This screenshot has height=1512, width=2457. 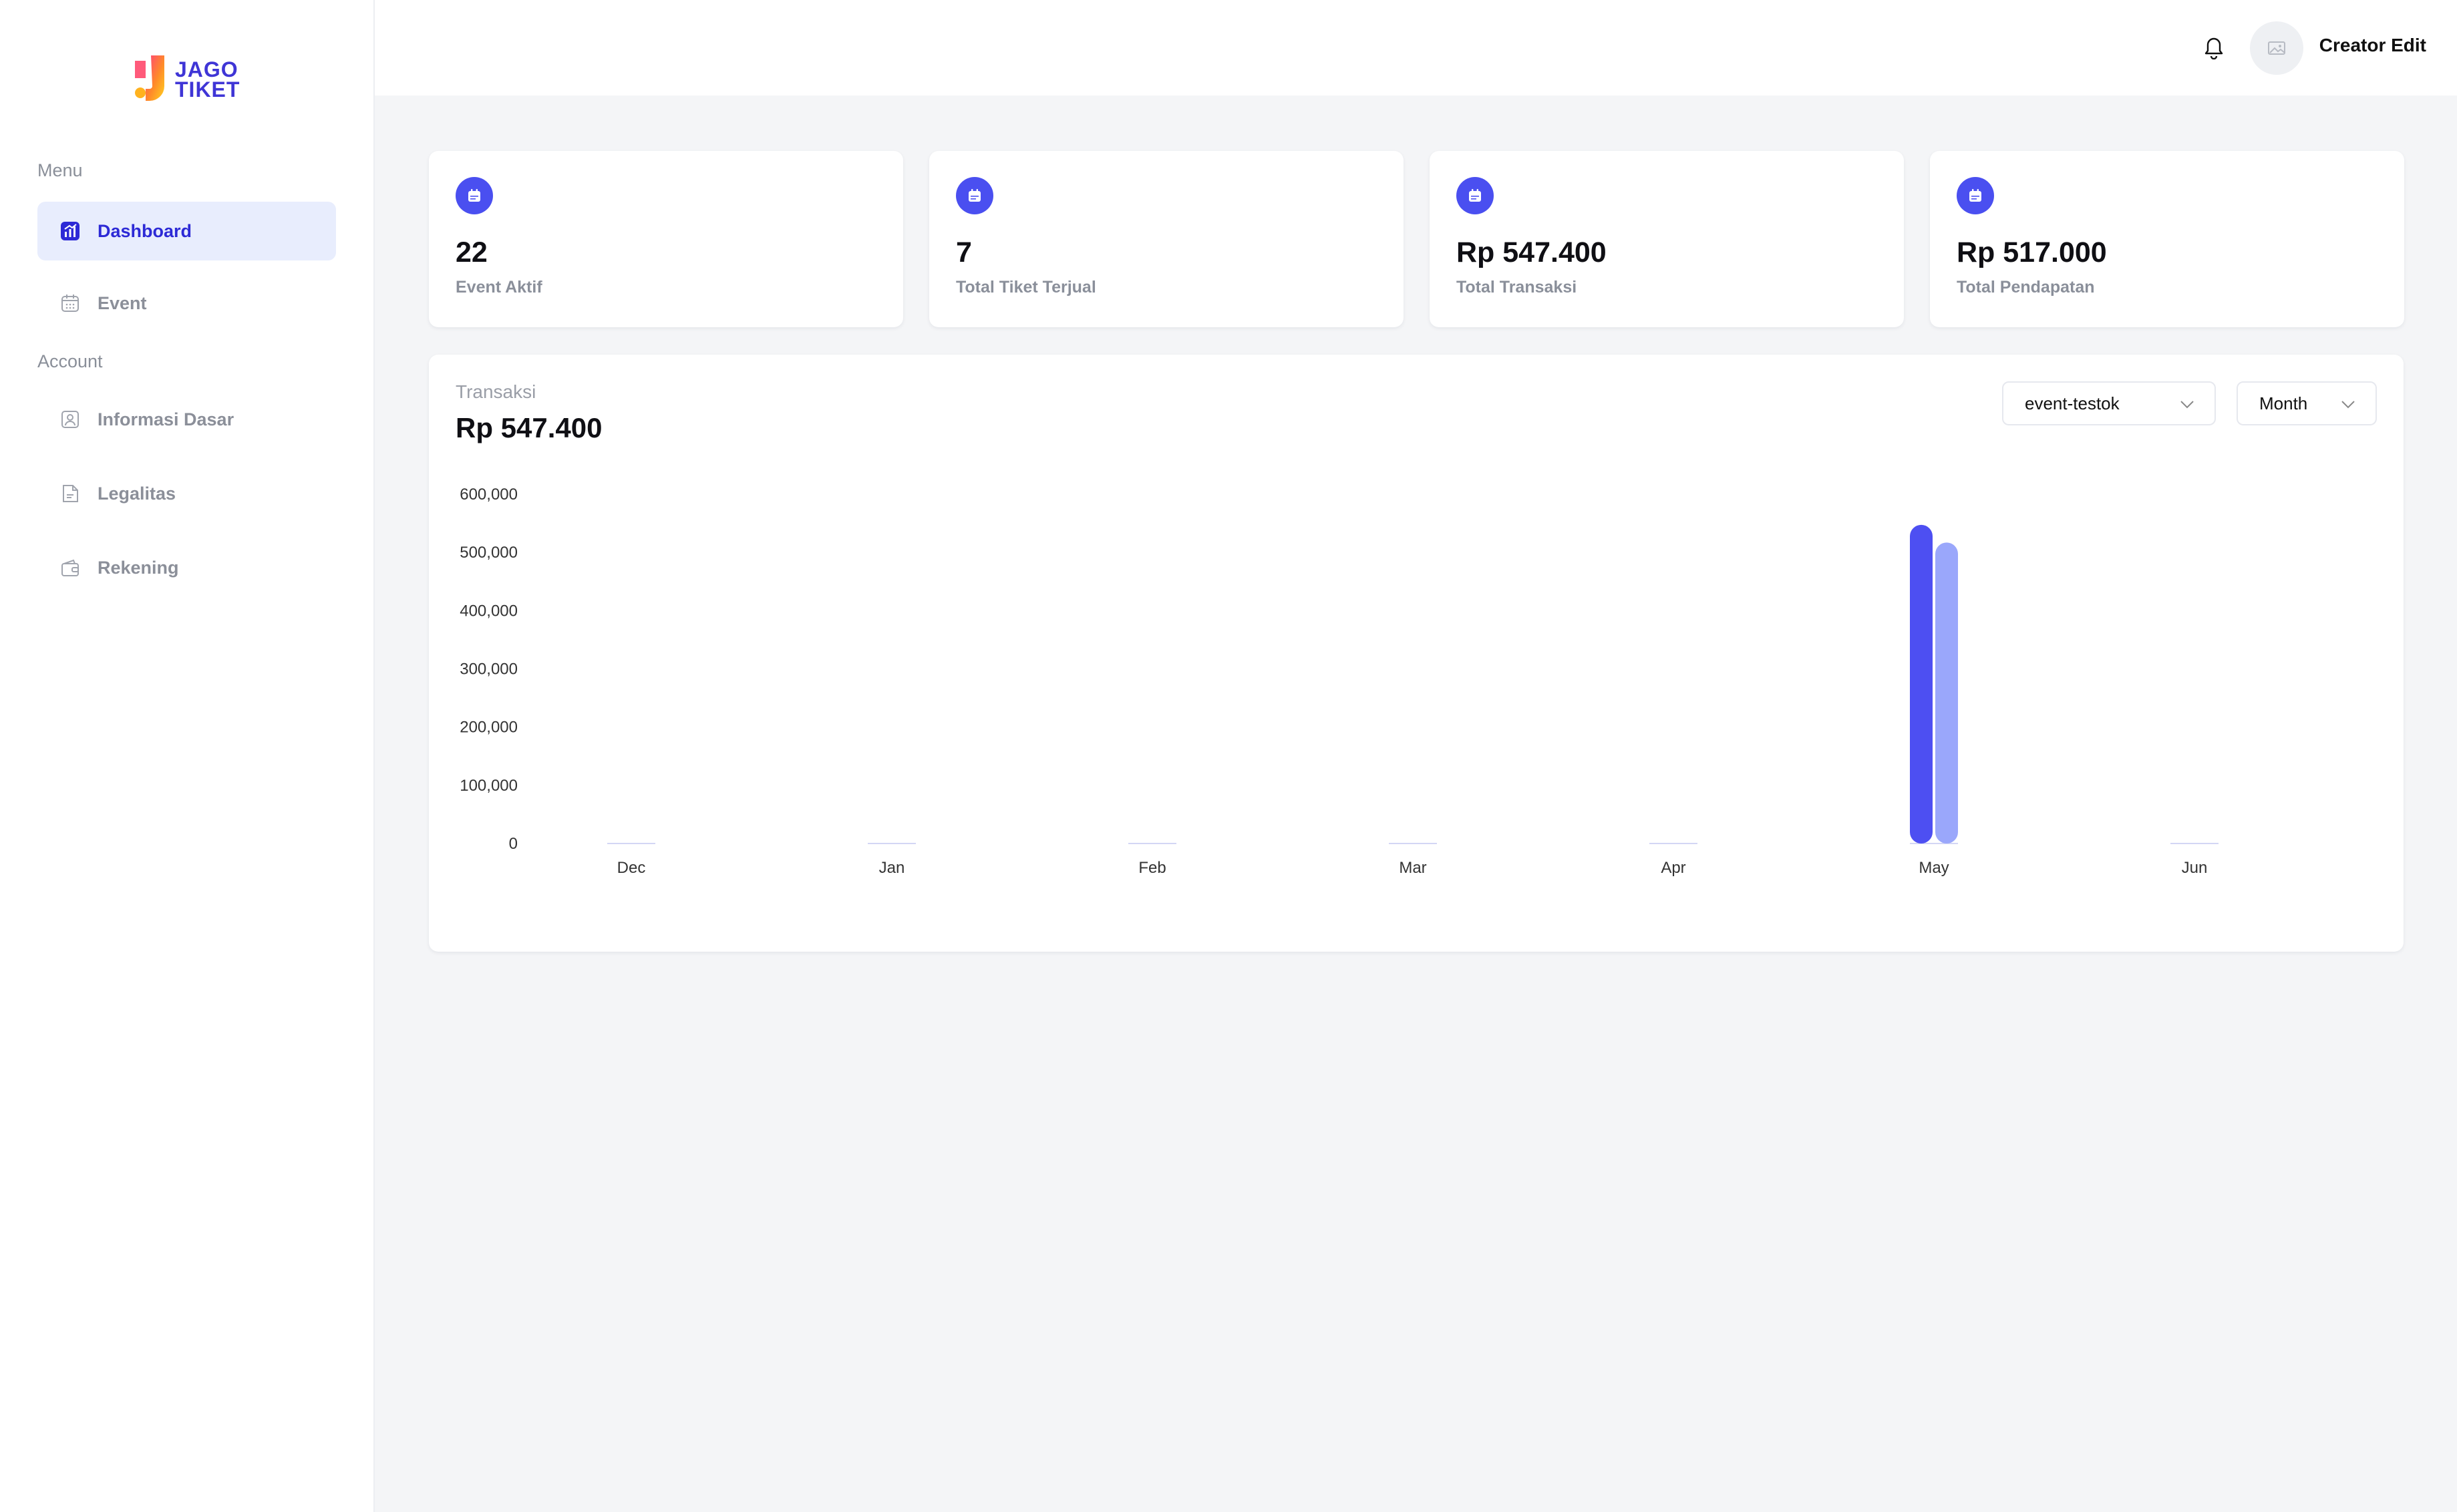 What do you see at coordinates (70, 231) in the screenshot?
I see `chart-icon` at bounding box center [70, 231].